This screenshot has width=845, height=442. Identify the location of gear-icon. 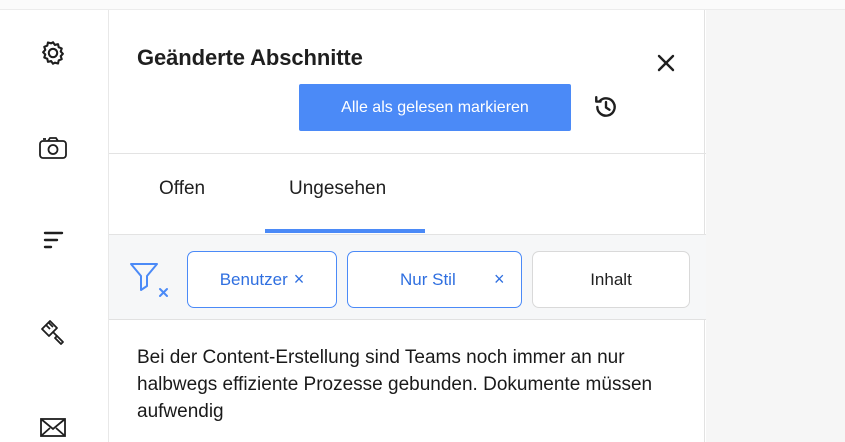
(53, 53).